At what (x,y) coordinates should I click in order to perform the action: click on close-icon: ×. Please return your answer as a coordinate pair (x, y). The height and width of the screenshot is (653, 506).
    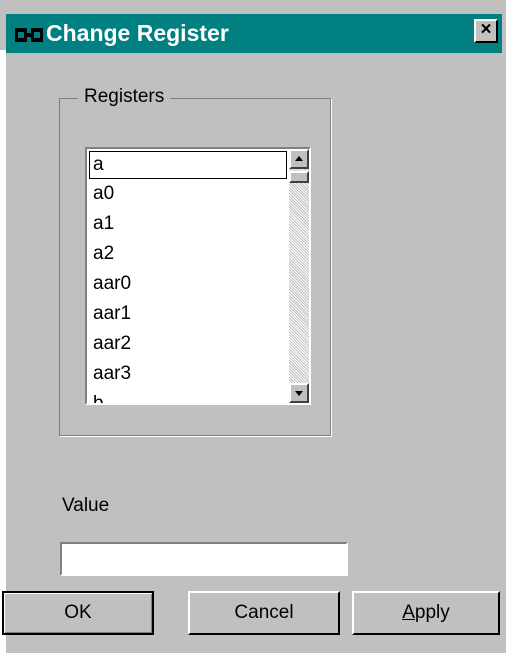
    Looking at the image, I should click on (486, 29).